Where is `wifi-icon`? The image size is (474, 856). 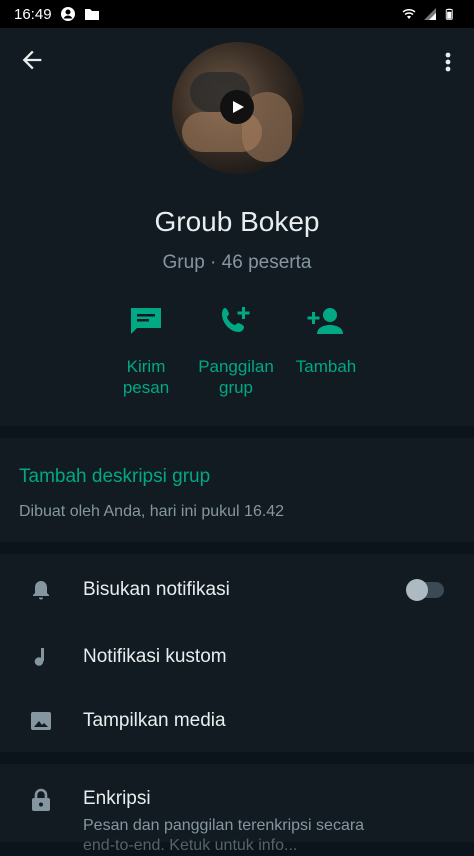 wifi-icon is located at coordinates (408, 14).